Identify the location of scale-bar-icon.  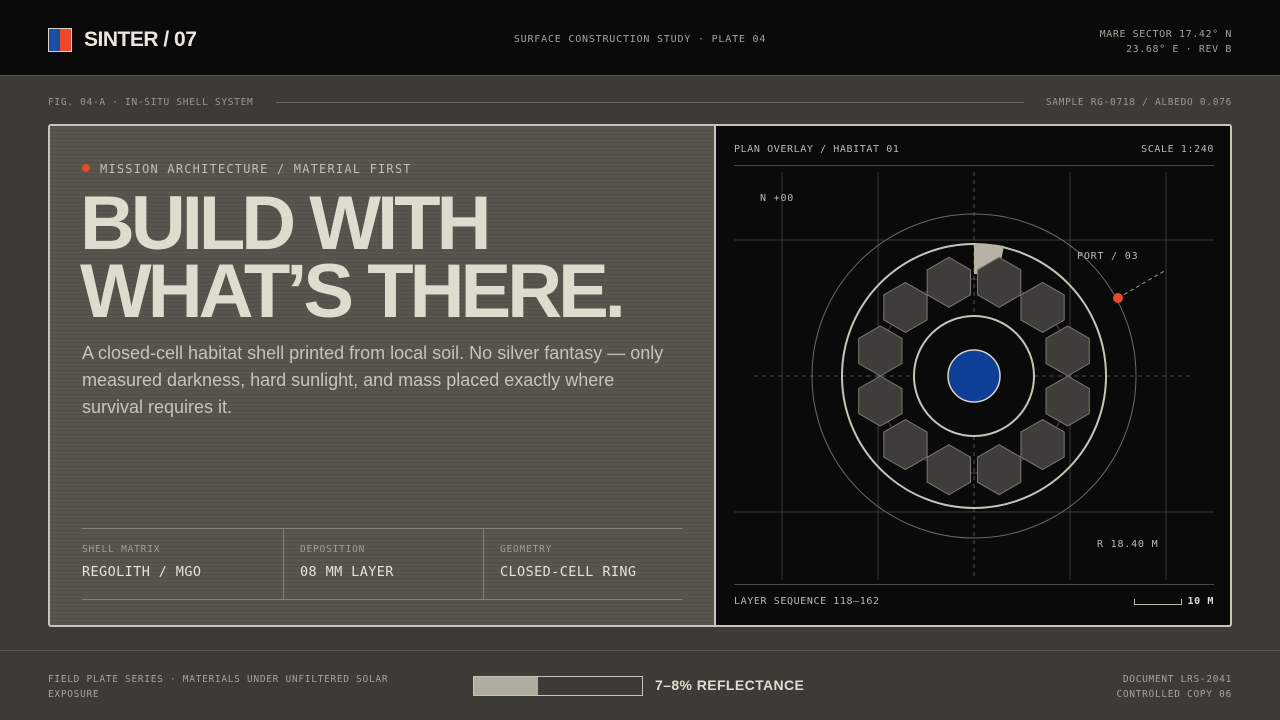
(1158, 602).